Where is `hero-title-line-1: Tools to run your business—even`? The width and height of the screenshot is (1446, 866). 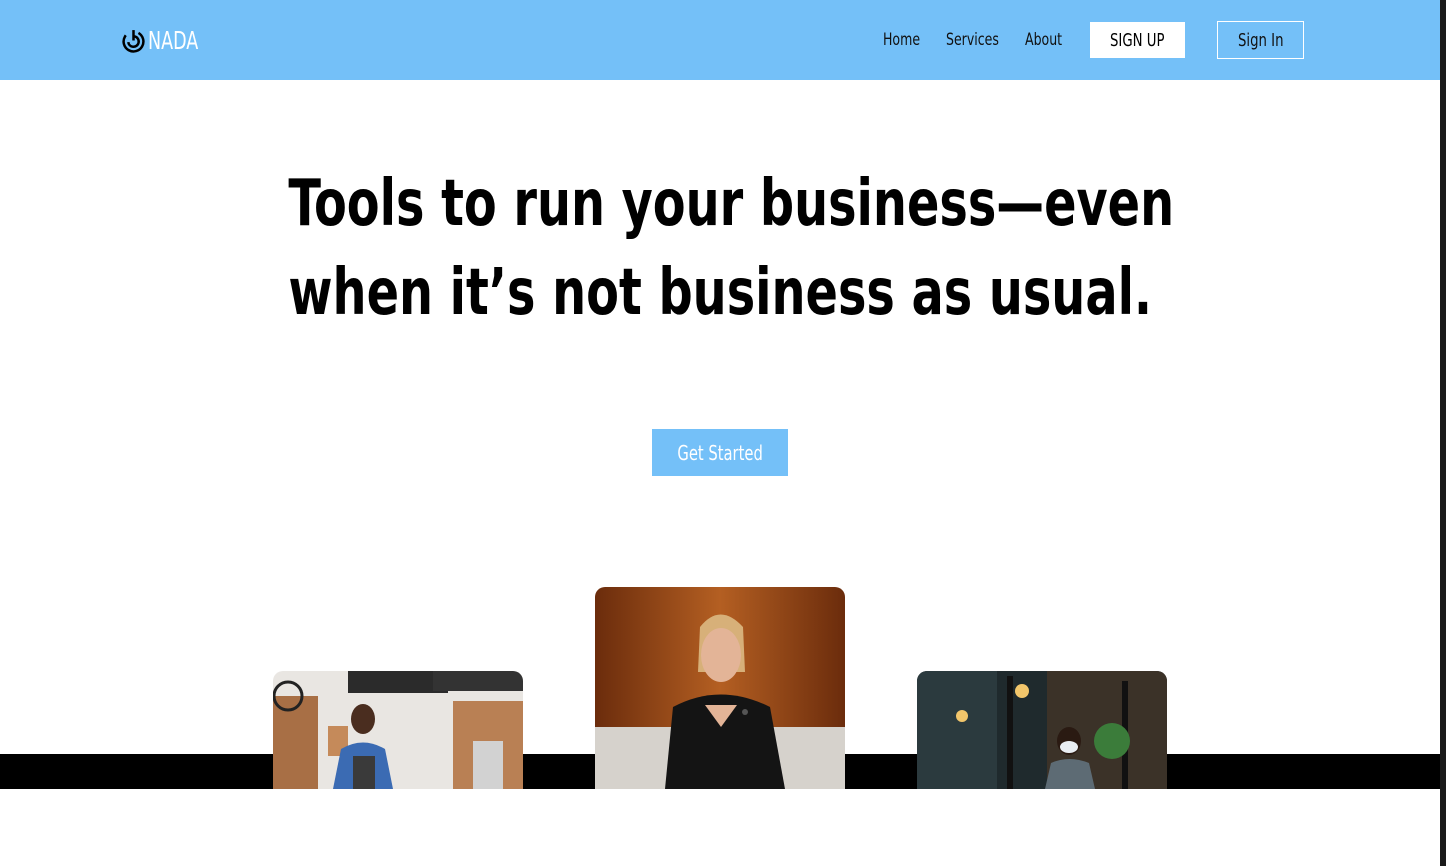 hero-title-line-1: Tools to run your business—even is located at coordinates (731, 204).